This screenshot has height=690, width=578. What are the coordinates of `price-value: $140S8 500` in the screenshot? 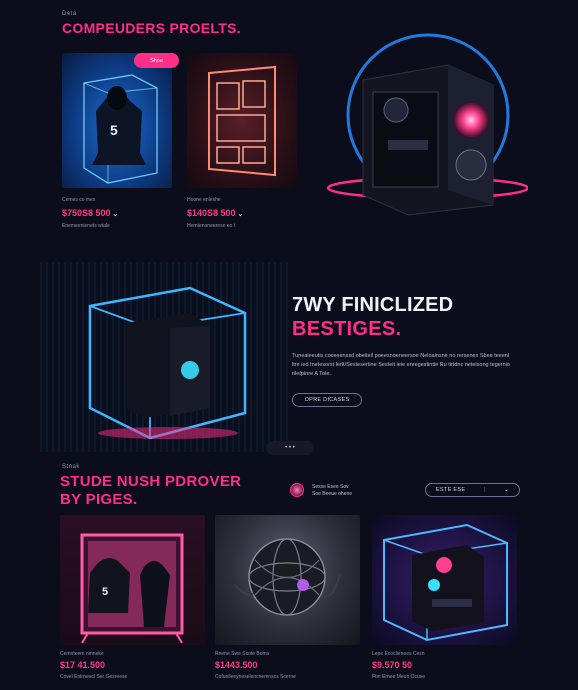 It's located at (211, 213).